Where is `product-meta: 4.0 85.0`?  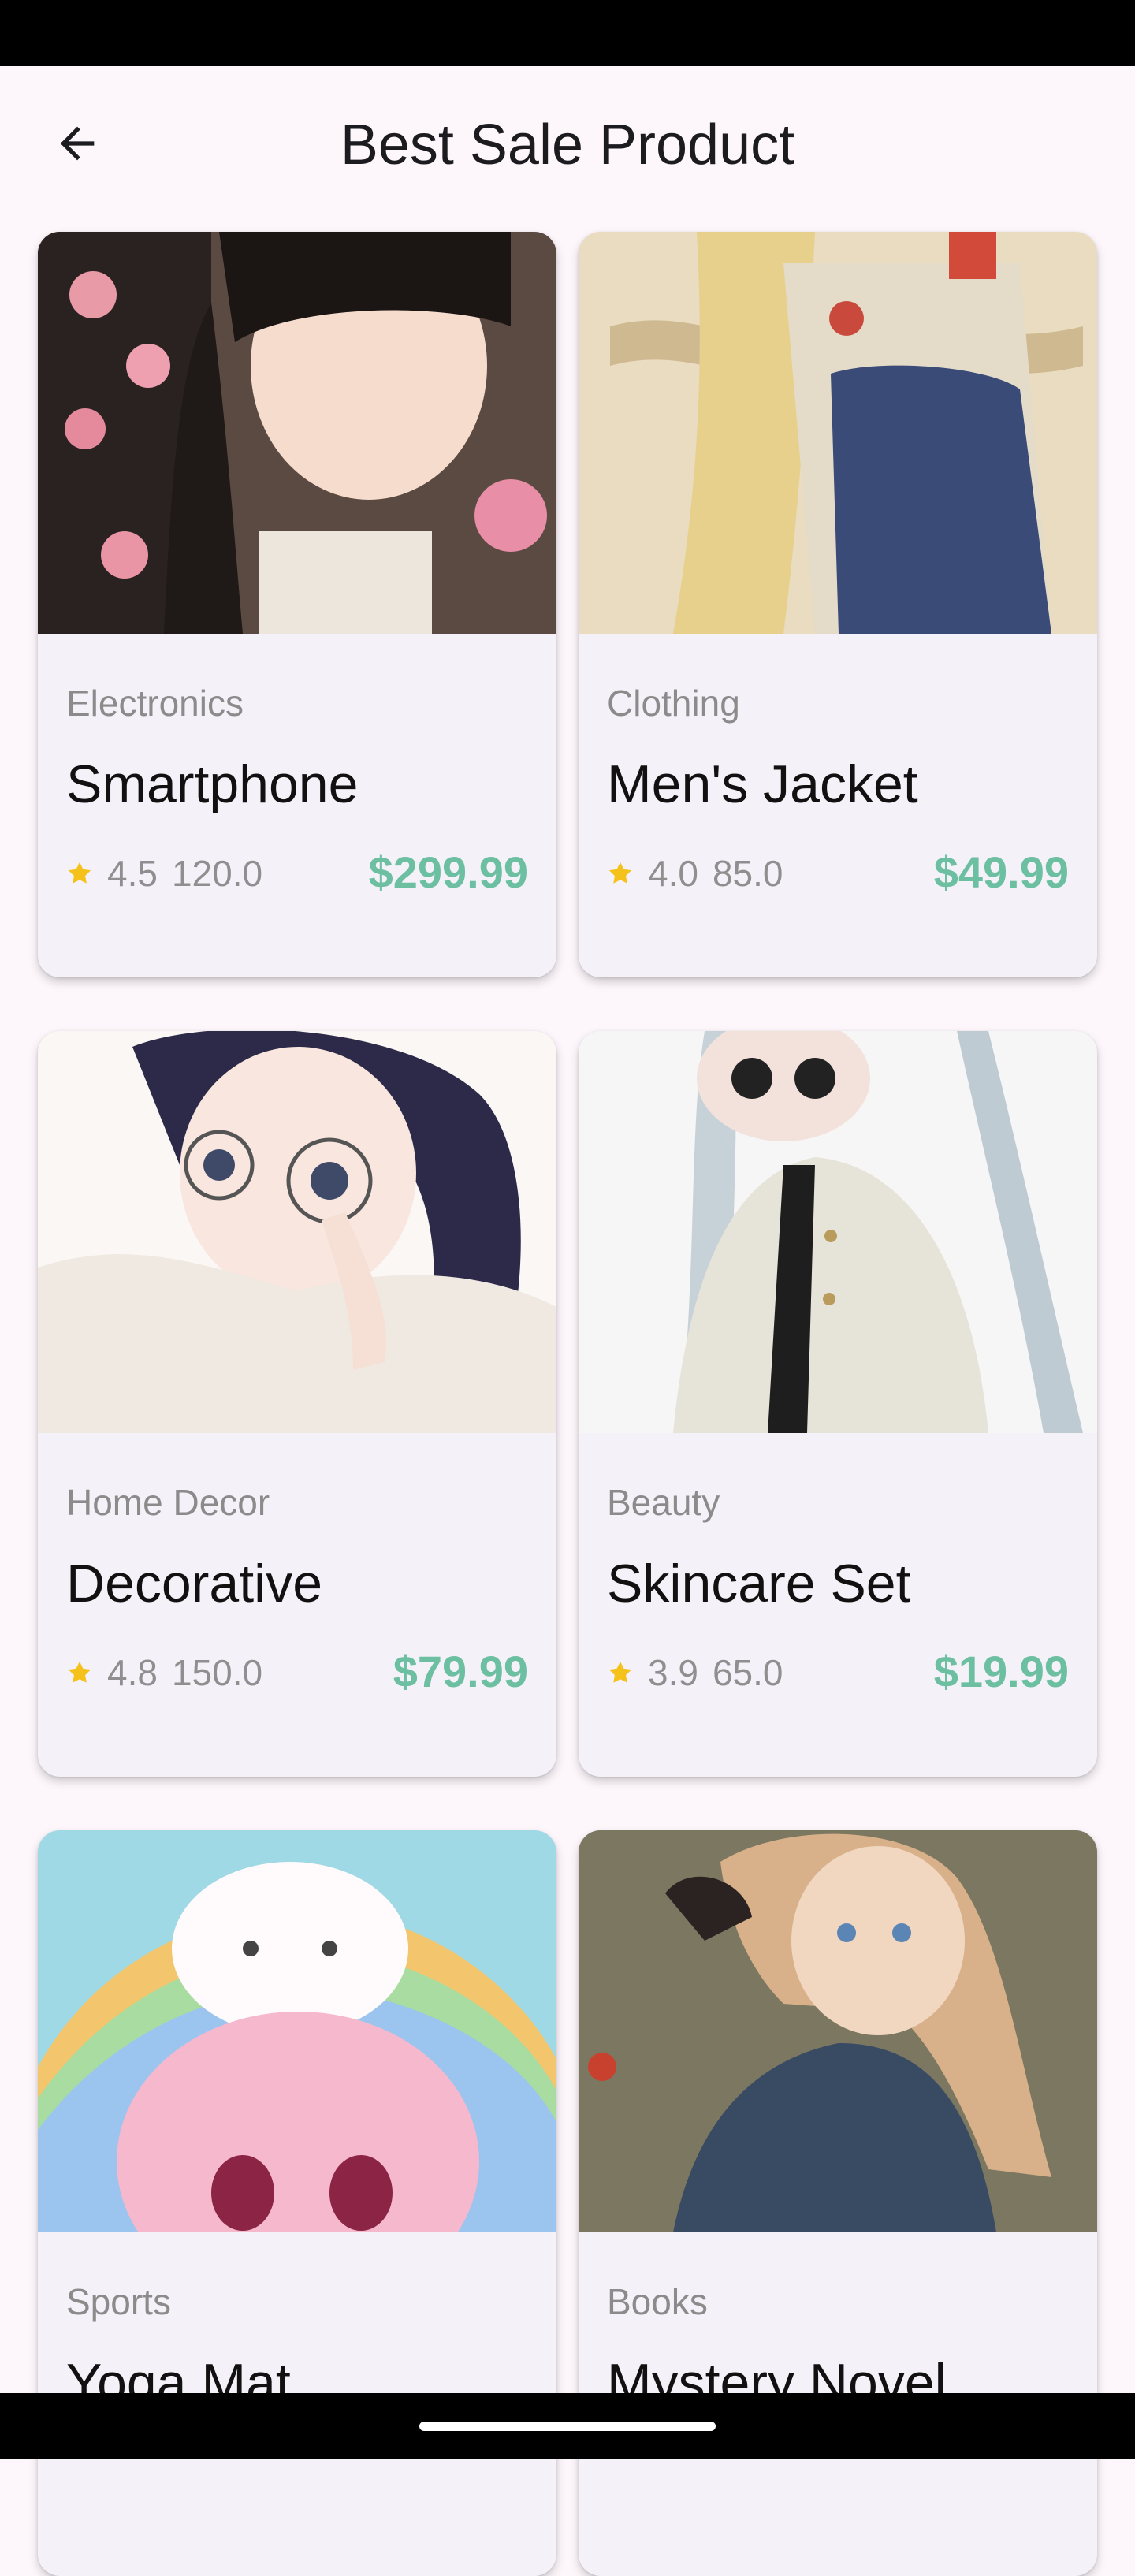
product-meta: 4.0 85.0 is located at coordinates (695, 873).